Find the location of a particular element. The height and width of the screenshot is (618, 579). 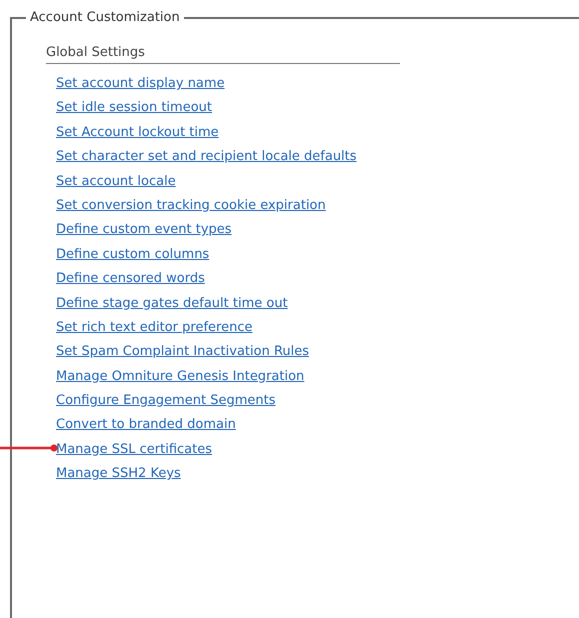

settings-link: Manage SSH2 Keys is located at coordinates (118, 474).